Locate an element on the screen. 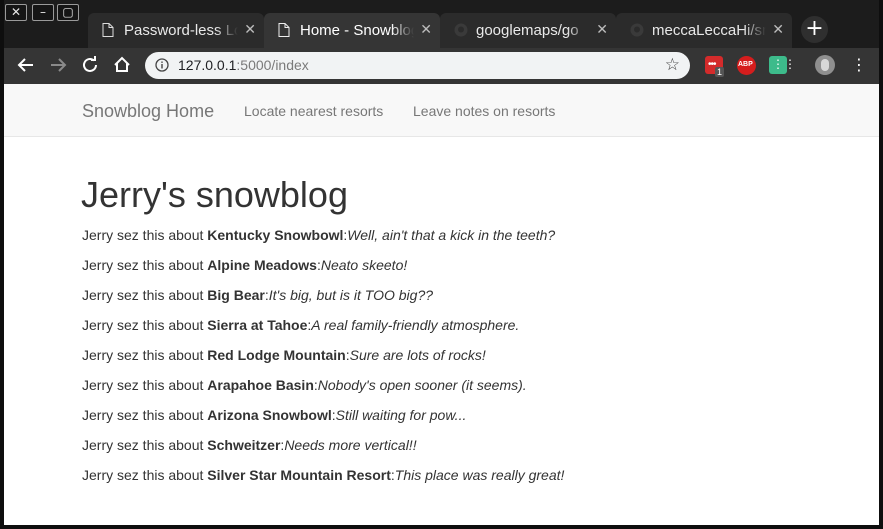 The width and height of the screenshot is (883, 529). tab-title: googlemaps/go is located at coordinates (527, 30).